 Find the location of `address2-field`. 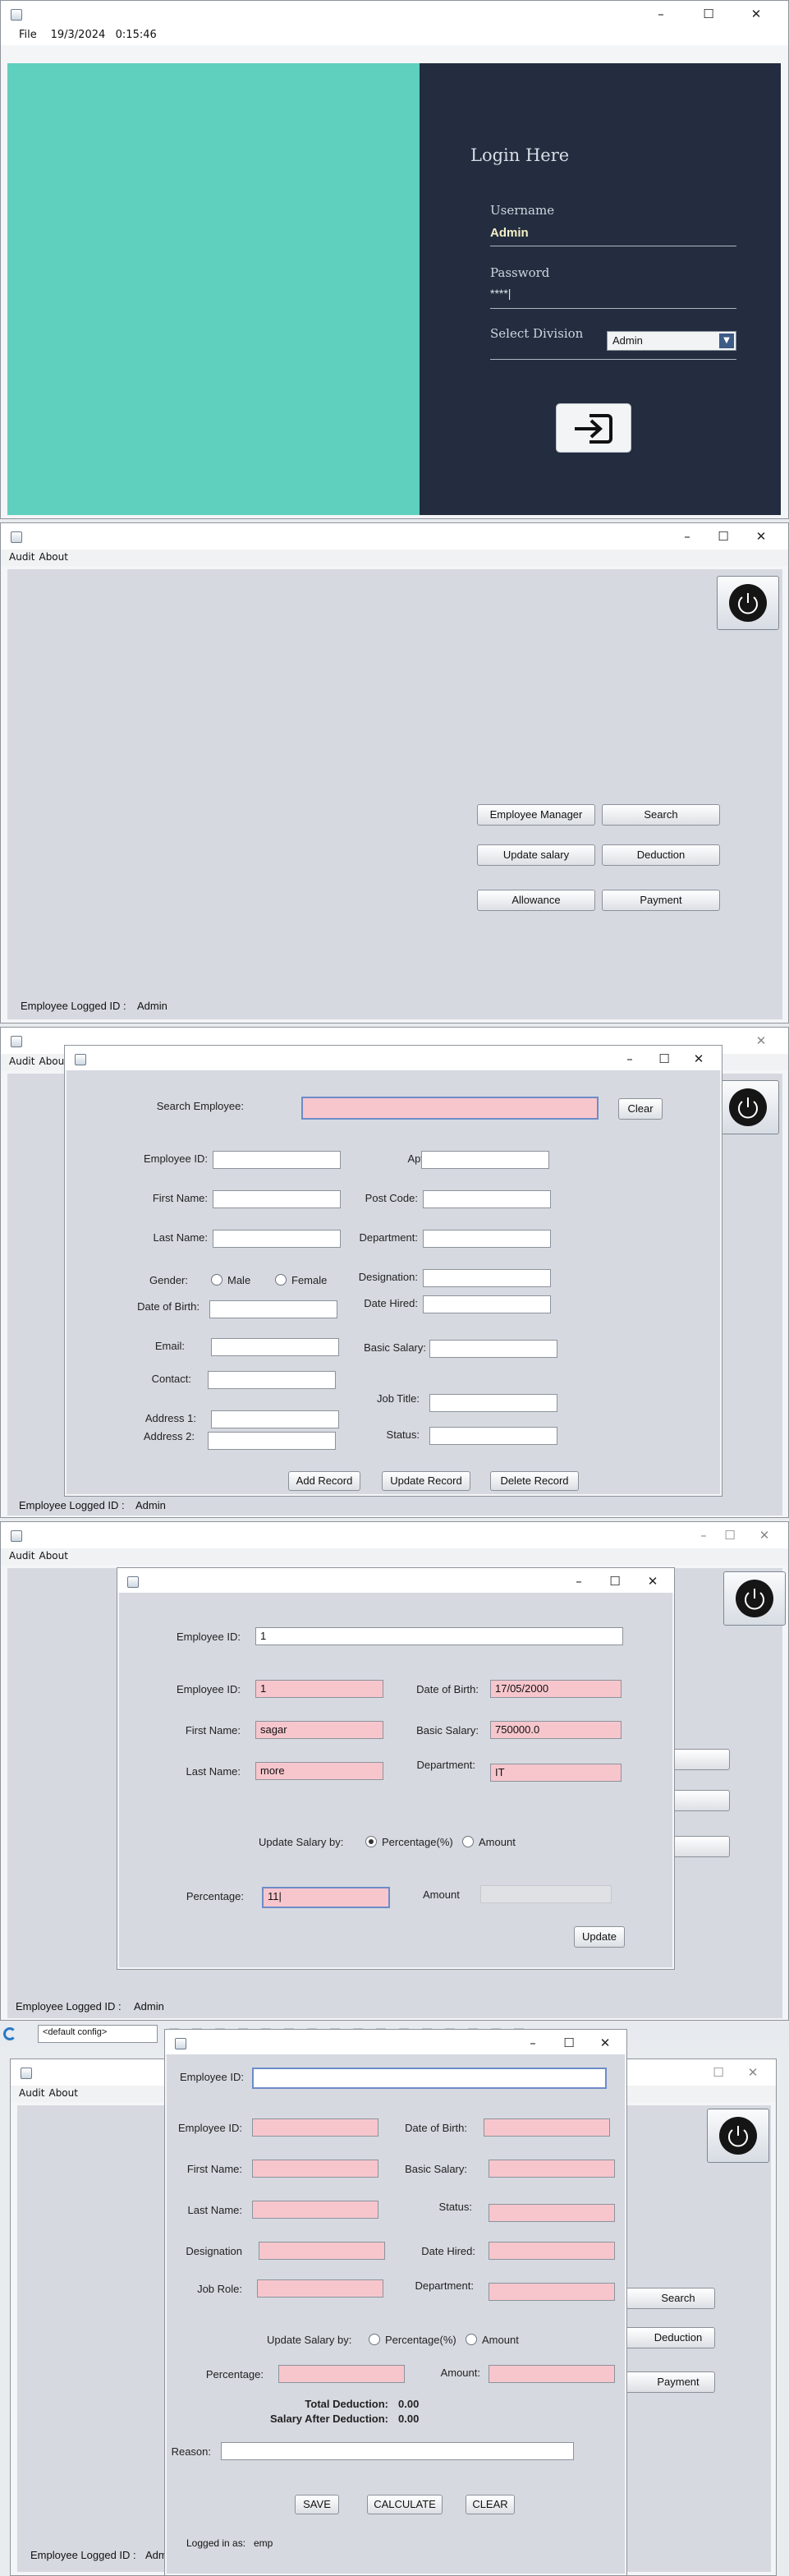

address2-field is located at coordinates (272, 1441).